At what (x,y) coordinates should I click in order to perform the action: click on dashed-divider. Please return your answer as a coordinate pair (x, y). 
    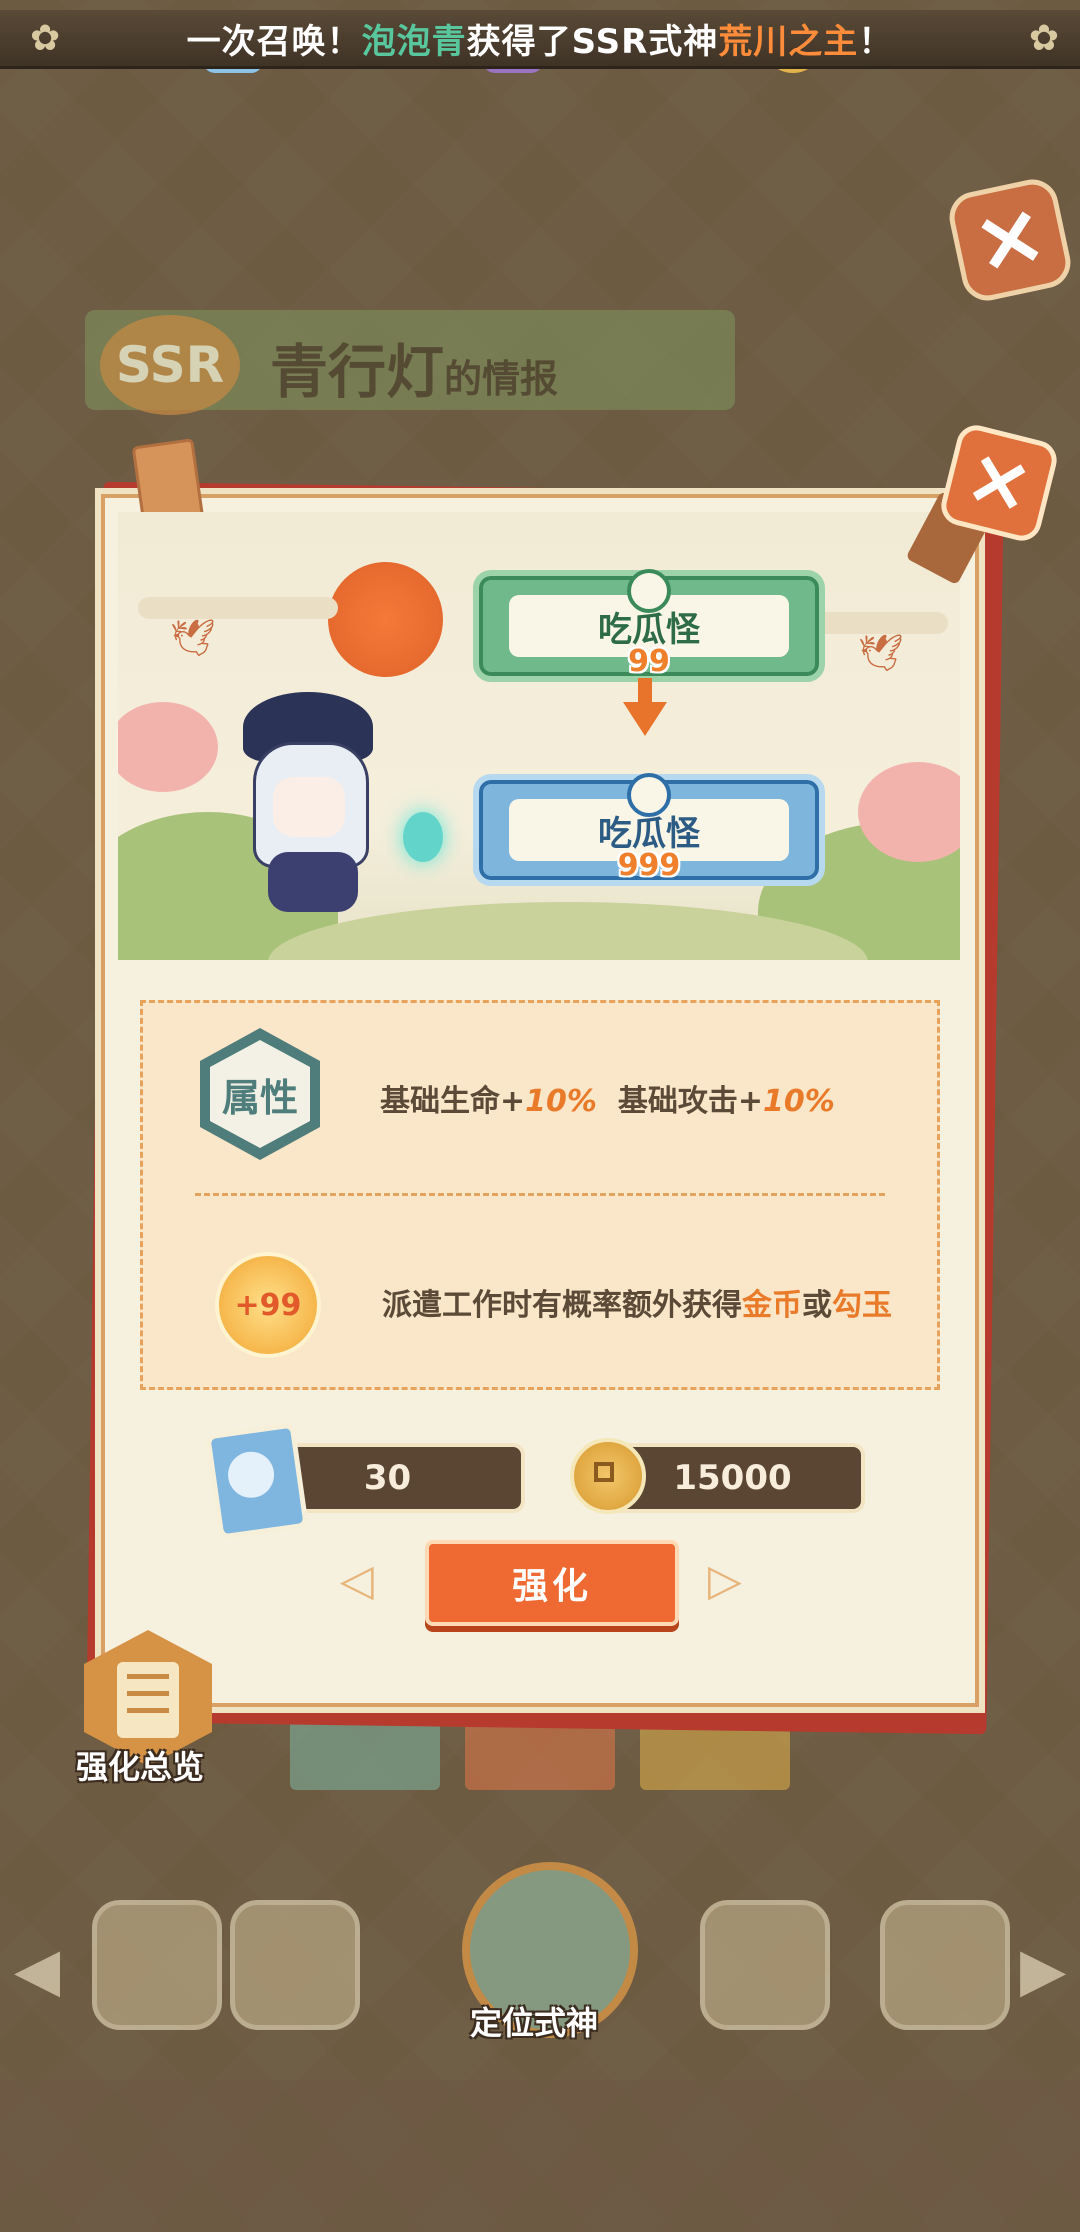
    Looking at the image, I should click on (540, 1194).